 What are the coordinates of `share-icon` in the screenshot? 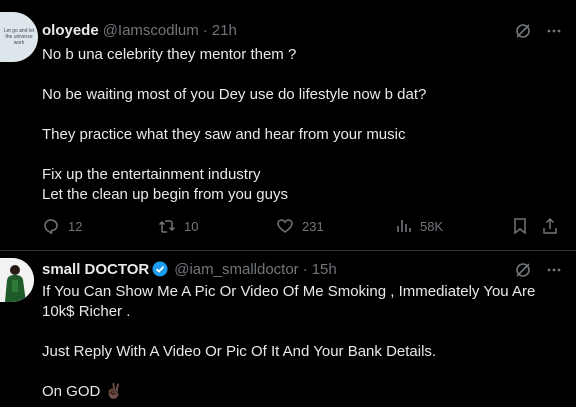 It's located at (550, 225).